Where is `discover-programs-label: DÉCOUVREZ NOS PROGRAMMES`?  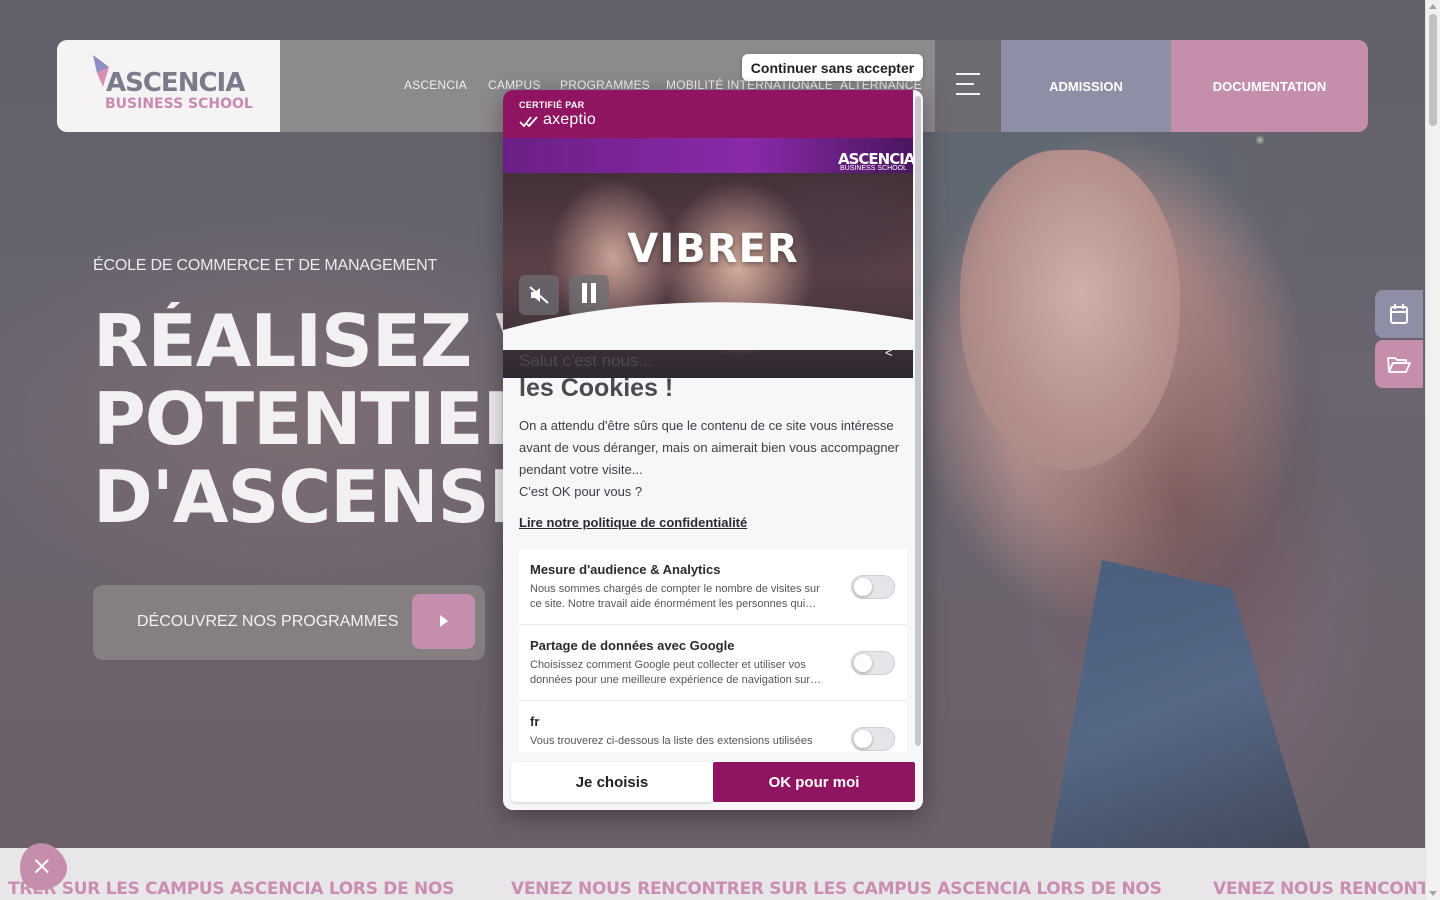
discover-programs-label: DÉCOUVREZ NOS PROGRAMMES is located at coordinates (268, 621).